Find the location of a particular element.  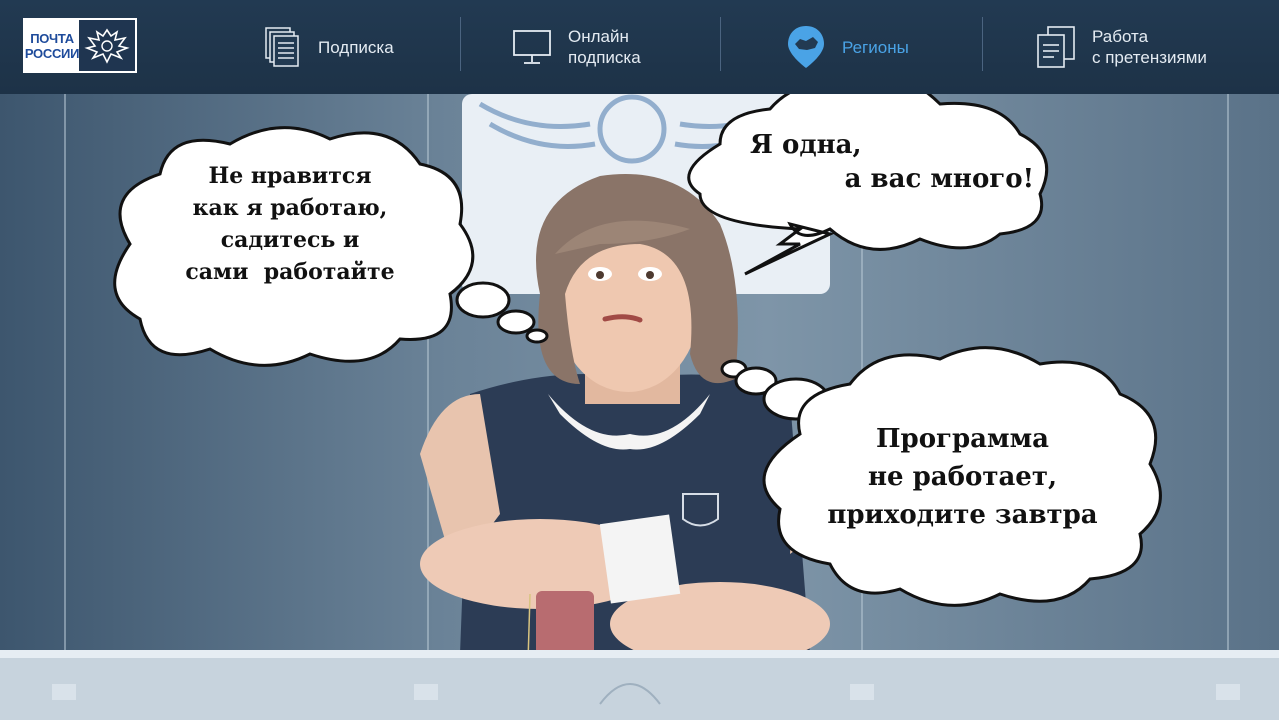

nav-label-online-subscription: Онлайн подписка is located at coordinates (604, 47).